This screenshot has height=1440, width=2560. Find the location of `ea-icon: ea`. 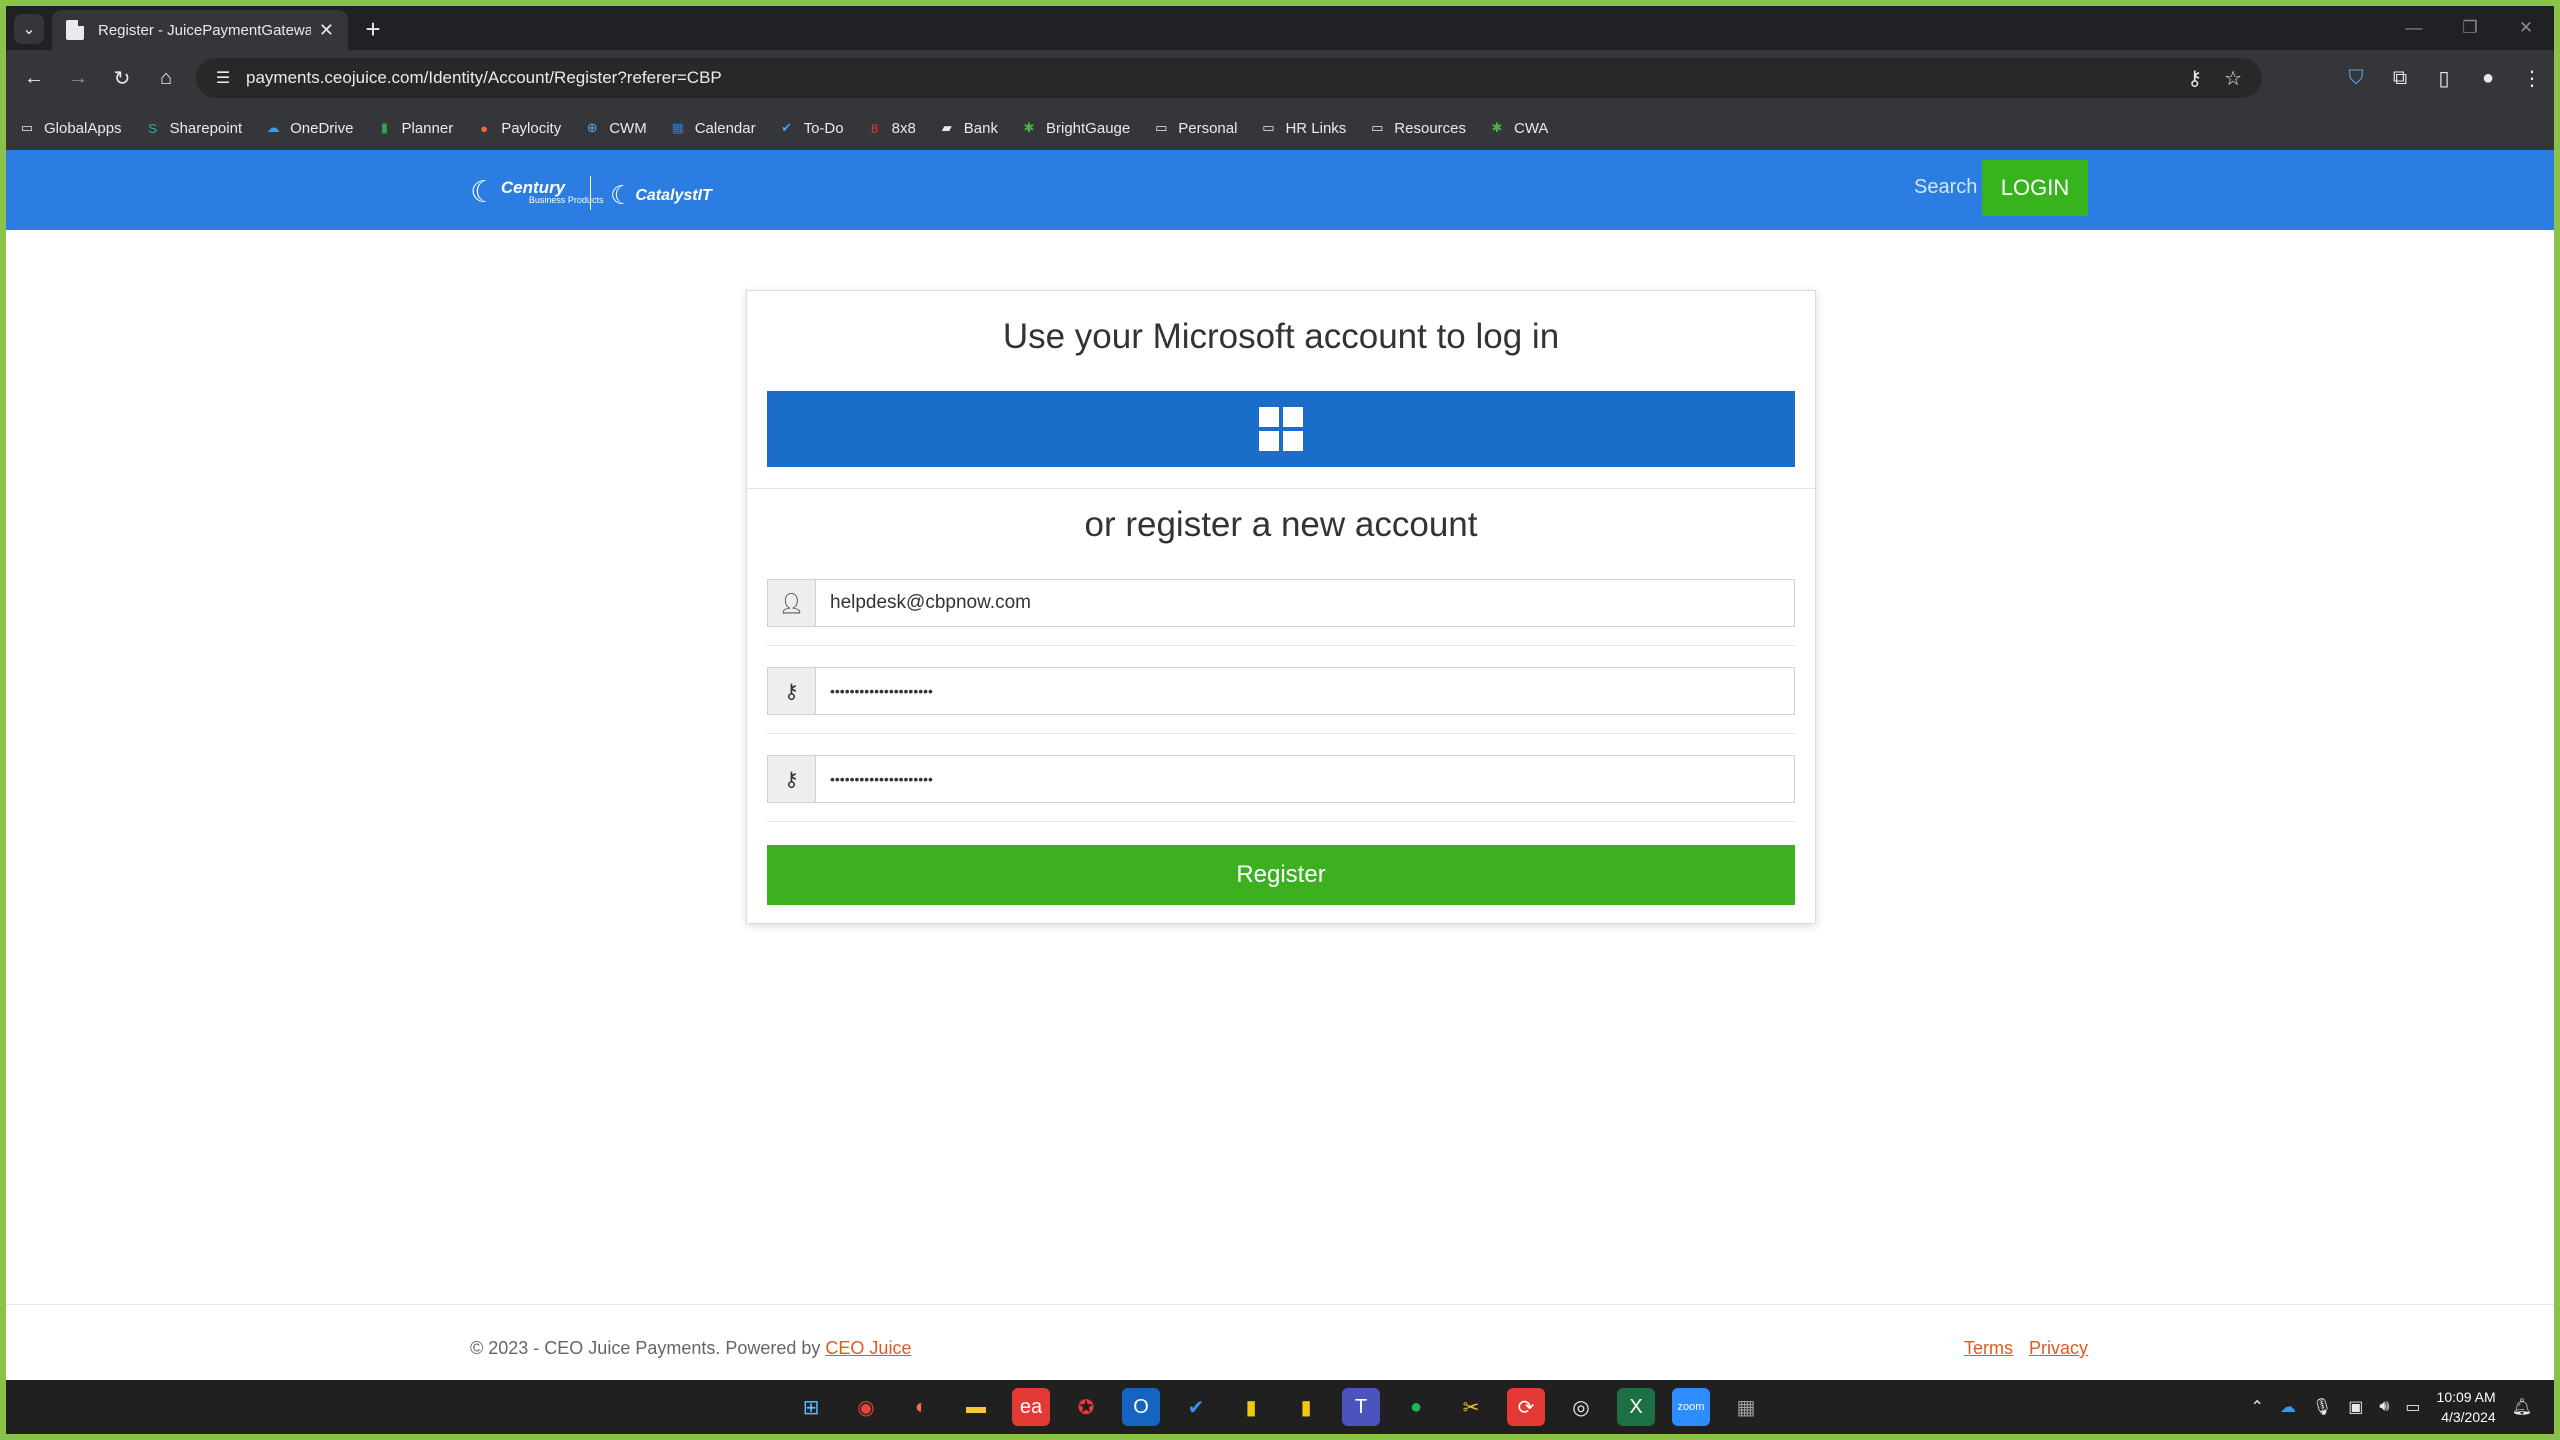

ea-icon: ea is located at coordinates (1031, 1407).